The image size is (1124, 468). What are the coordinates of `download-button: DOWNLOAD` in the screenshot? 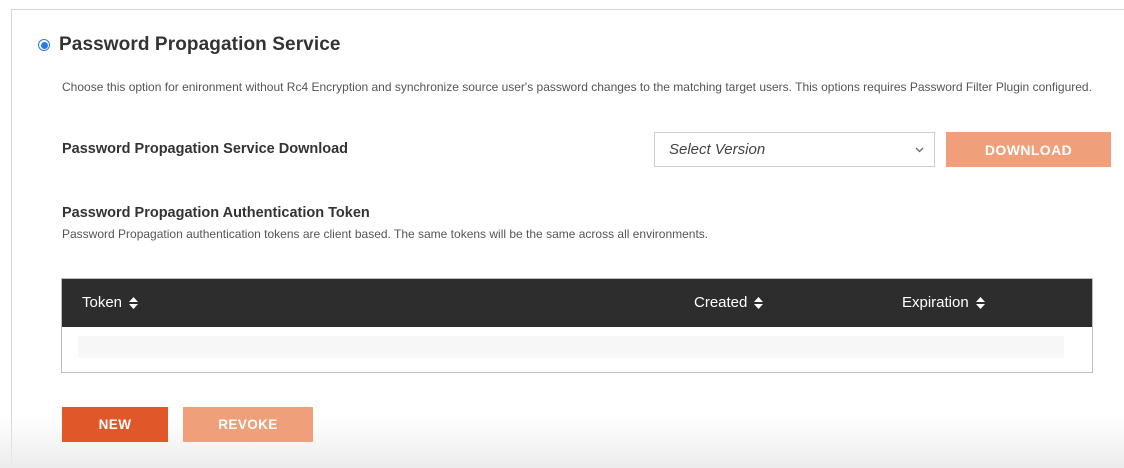 It's located at (1028, 149).